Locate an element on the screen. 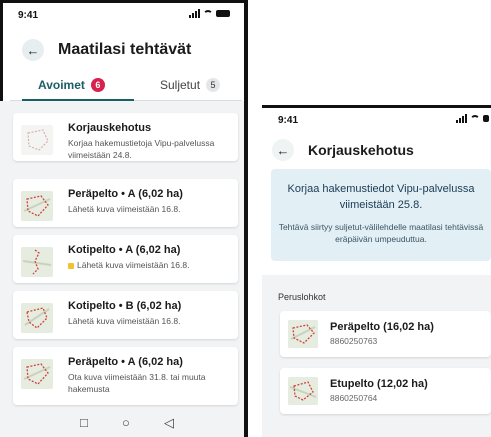 The image size is (491, 437). parcel-title: Peräpelto (16,02 ha) is located at coordinates (382, 327).